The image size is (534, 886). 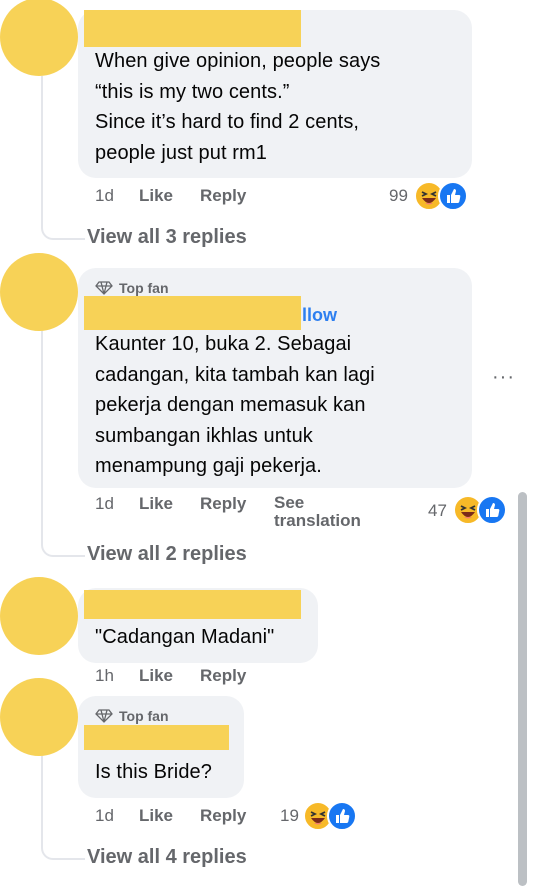 What do you see at coordinates (522, 689) in the screenshot?
I see `scrollbar` at bounding box center [522, 689].